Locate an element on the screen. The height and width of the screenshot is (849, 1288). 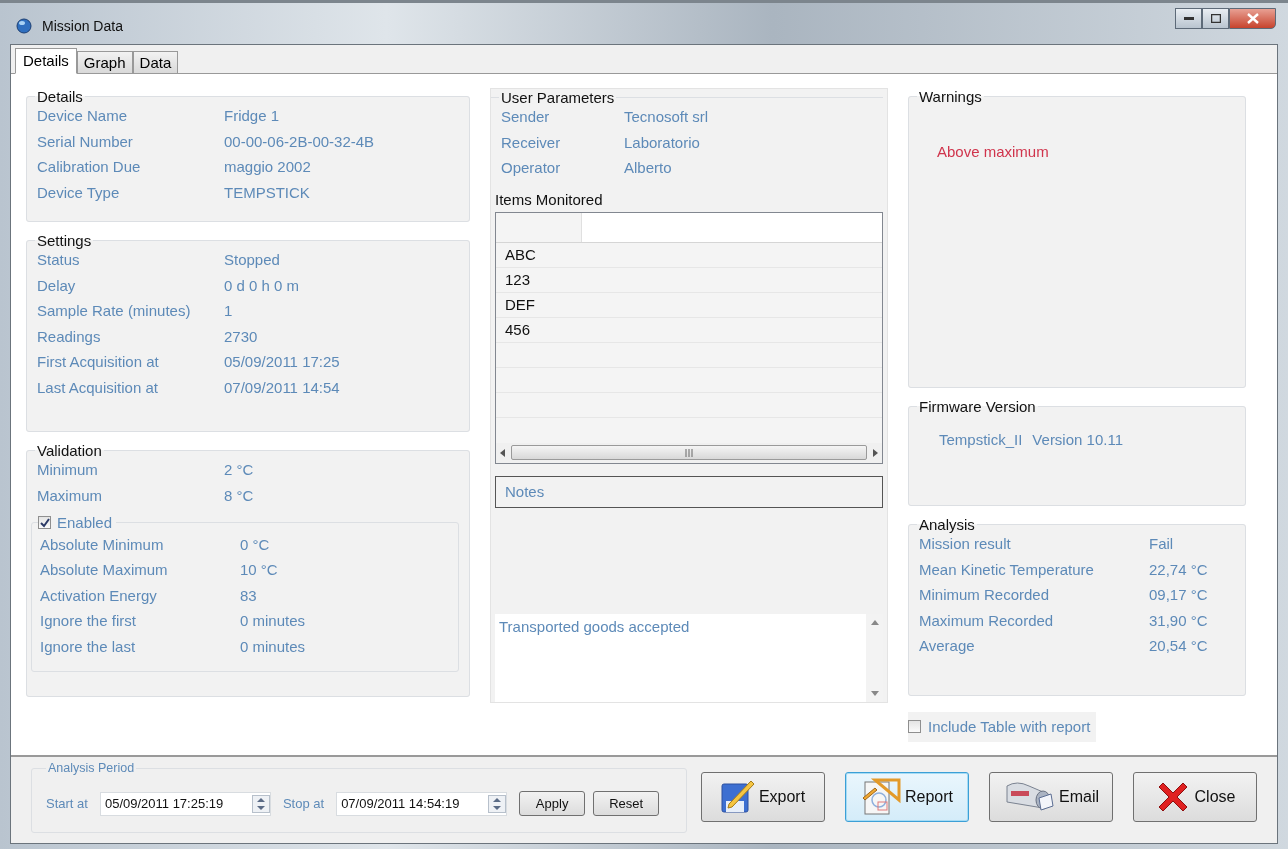
list-row: 123 is located at coordinates (689, 280).